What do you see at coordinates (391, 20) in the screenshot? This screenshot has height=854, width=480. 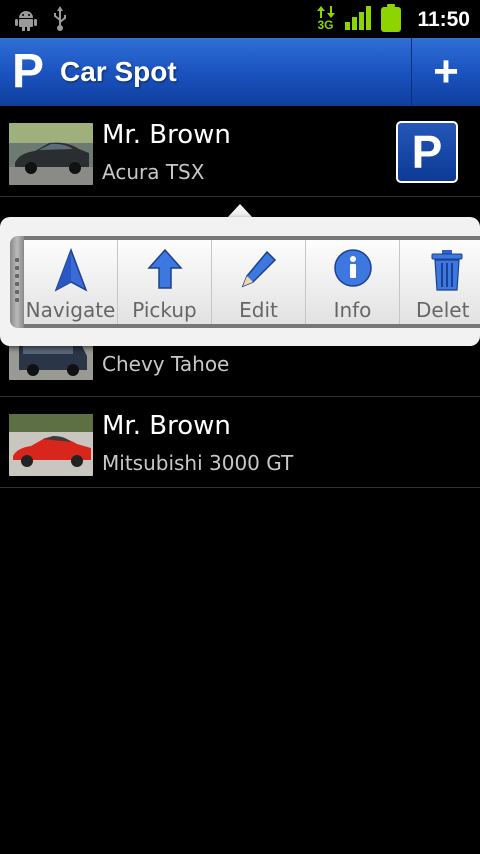 I see `battery-icon` at bounding box center [391, 20].